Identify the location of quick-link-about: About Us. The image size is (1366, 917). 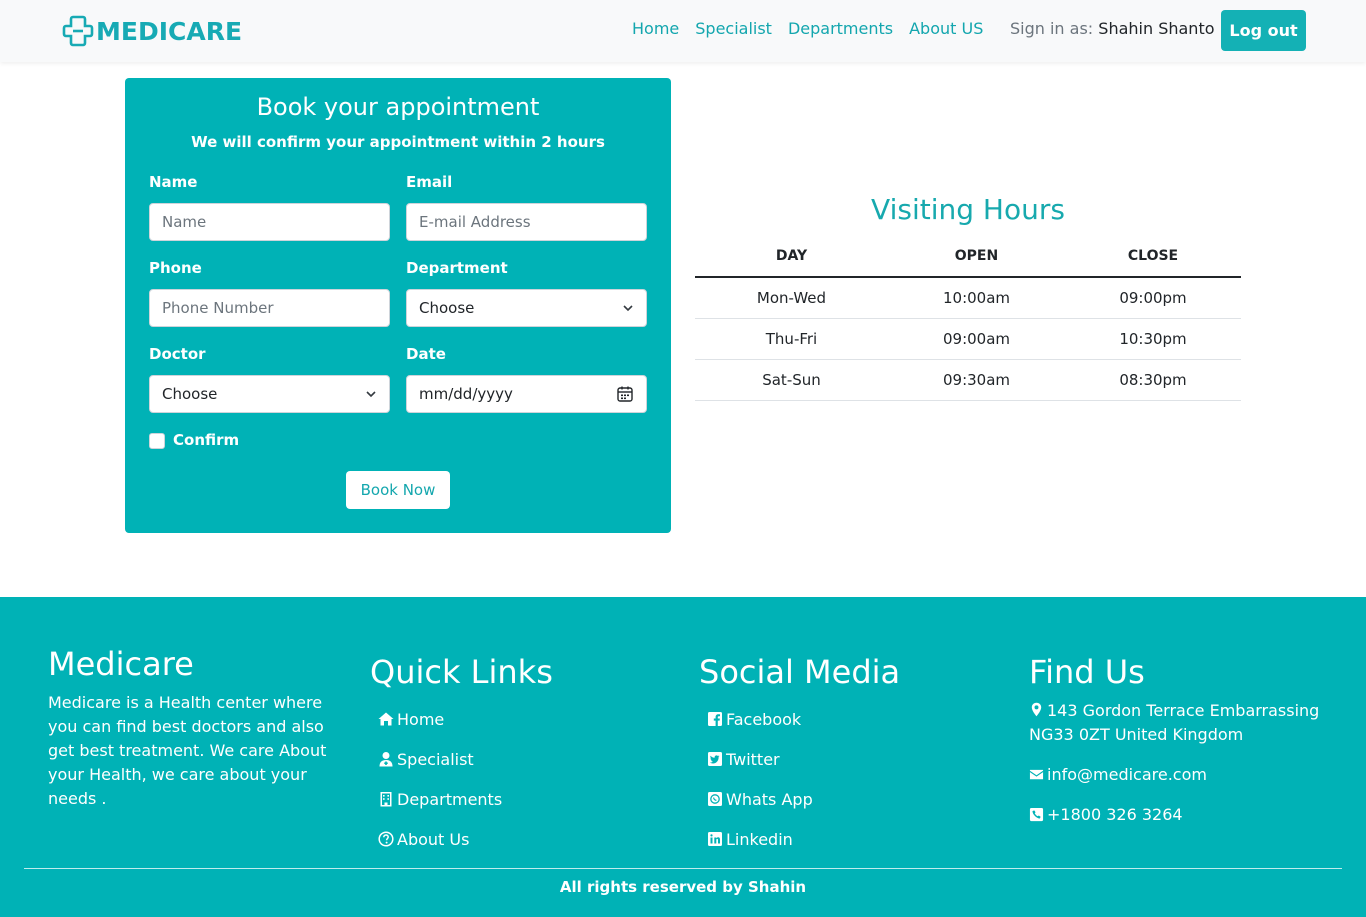
(440, 839).